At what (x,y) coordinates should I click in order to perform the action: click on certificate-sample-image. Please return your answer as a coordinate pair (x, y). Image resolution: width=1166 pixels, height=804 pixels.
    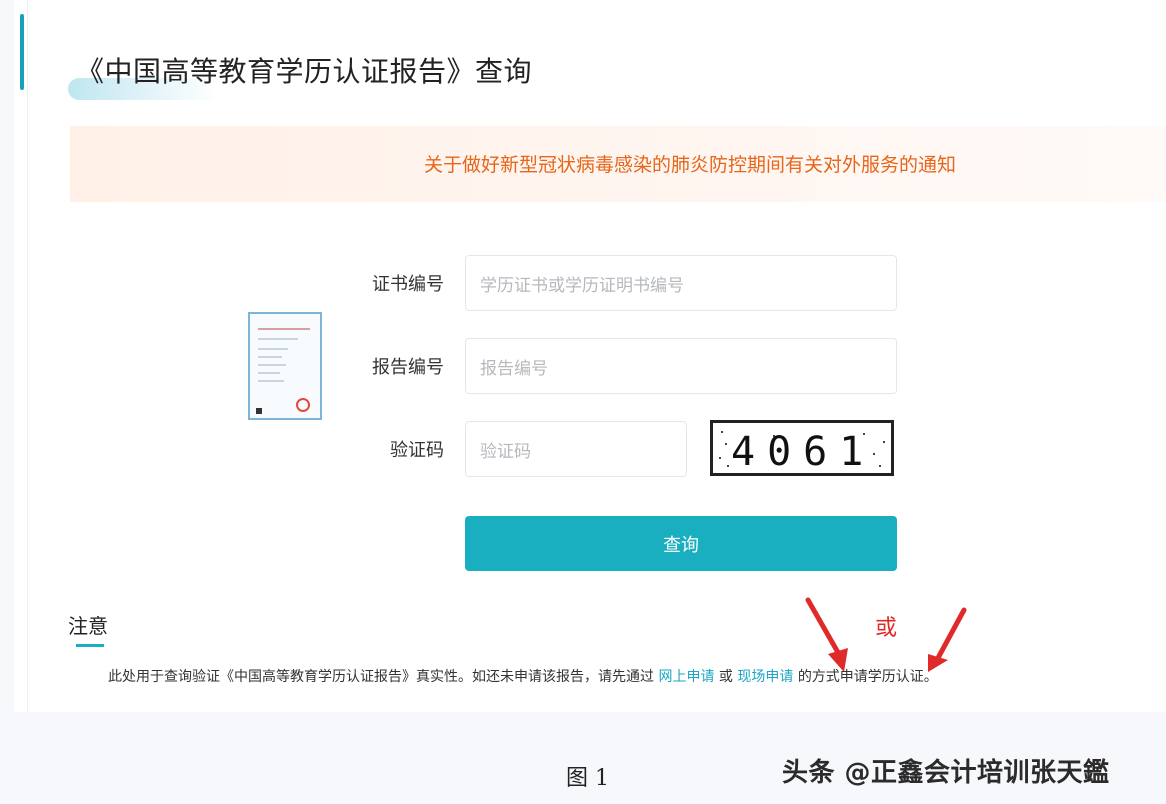
    Looking at the image, I should click on (285, 366).